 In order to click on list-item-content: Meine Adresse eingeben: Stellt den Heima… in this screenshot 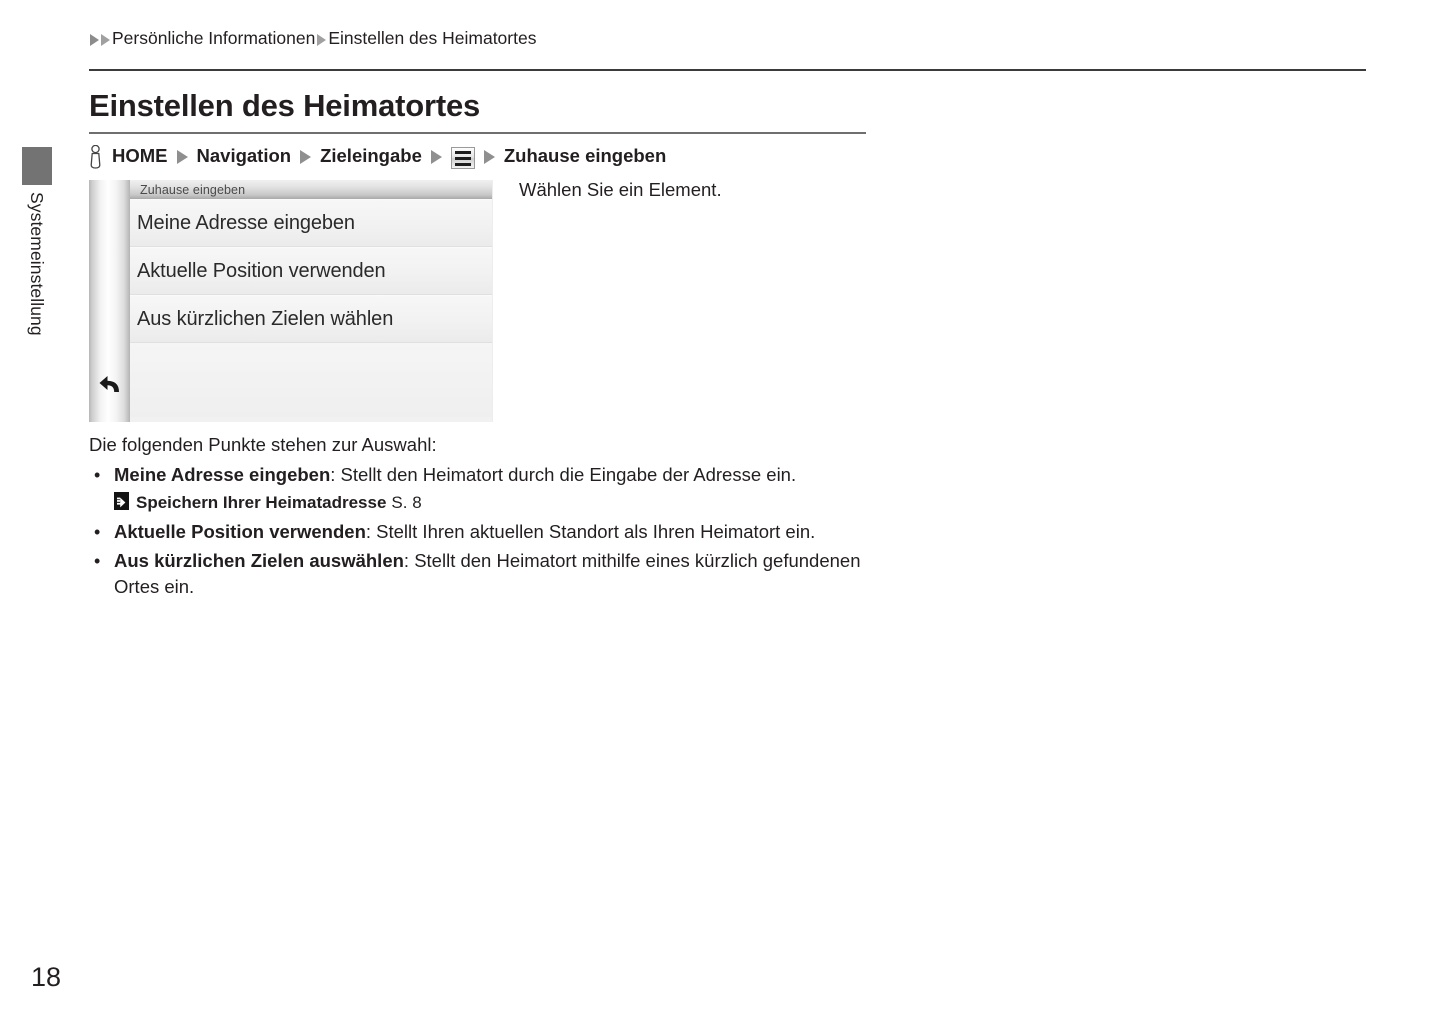, I will do `click(496, 475)`.